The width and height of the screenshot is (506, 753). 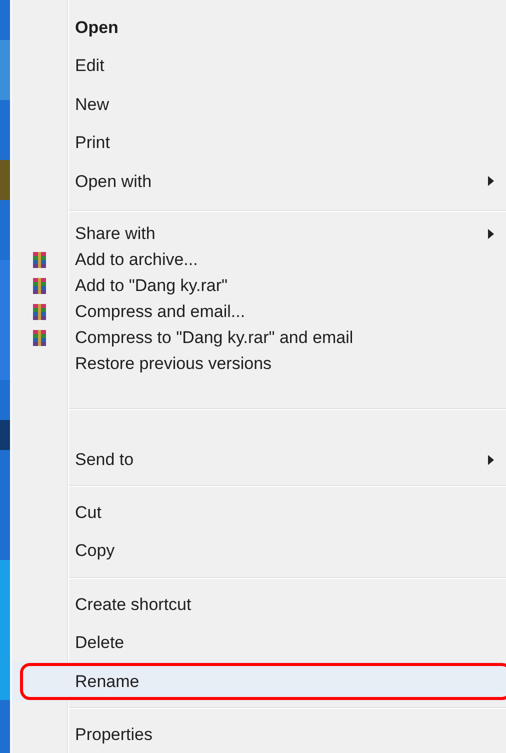 What do you see at coordinates (259, 604) in the screenshot?
I see `menu-item: Create shortcut` at bounding box center [259, 604].